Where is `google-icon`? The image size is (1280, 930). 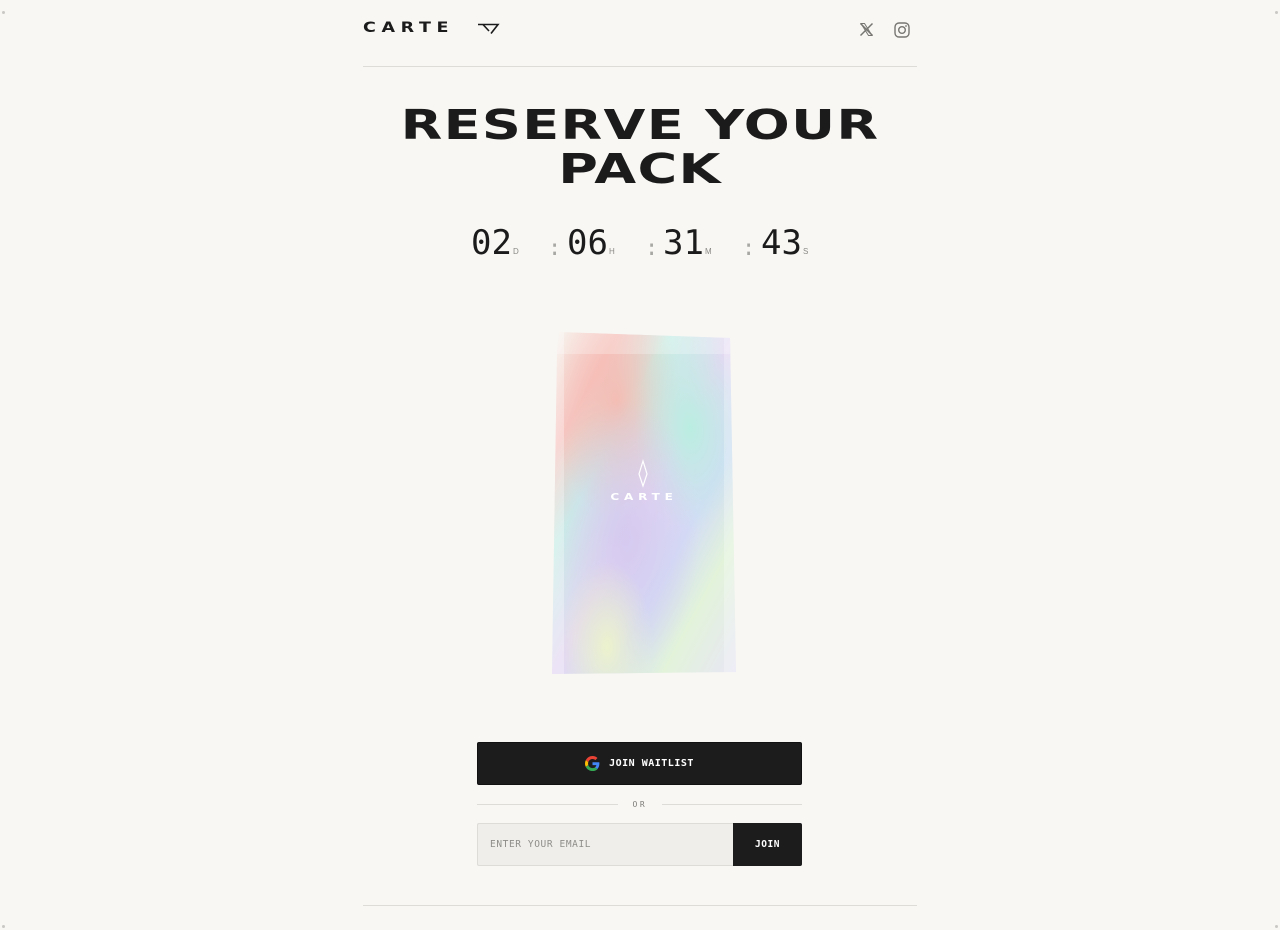
google-icon is located at coordinates (592, 763).